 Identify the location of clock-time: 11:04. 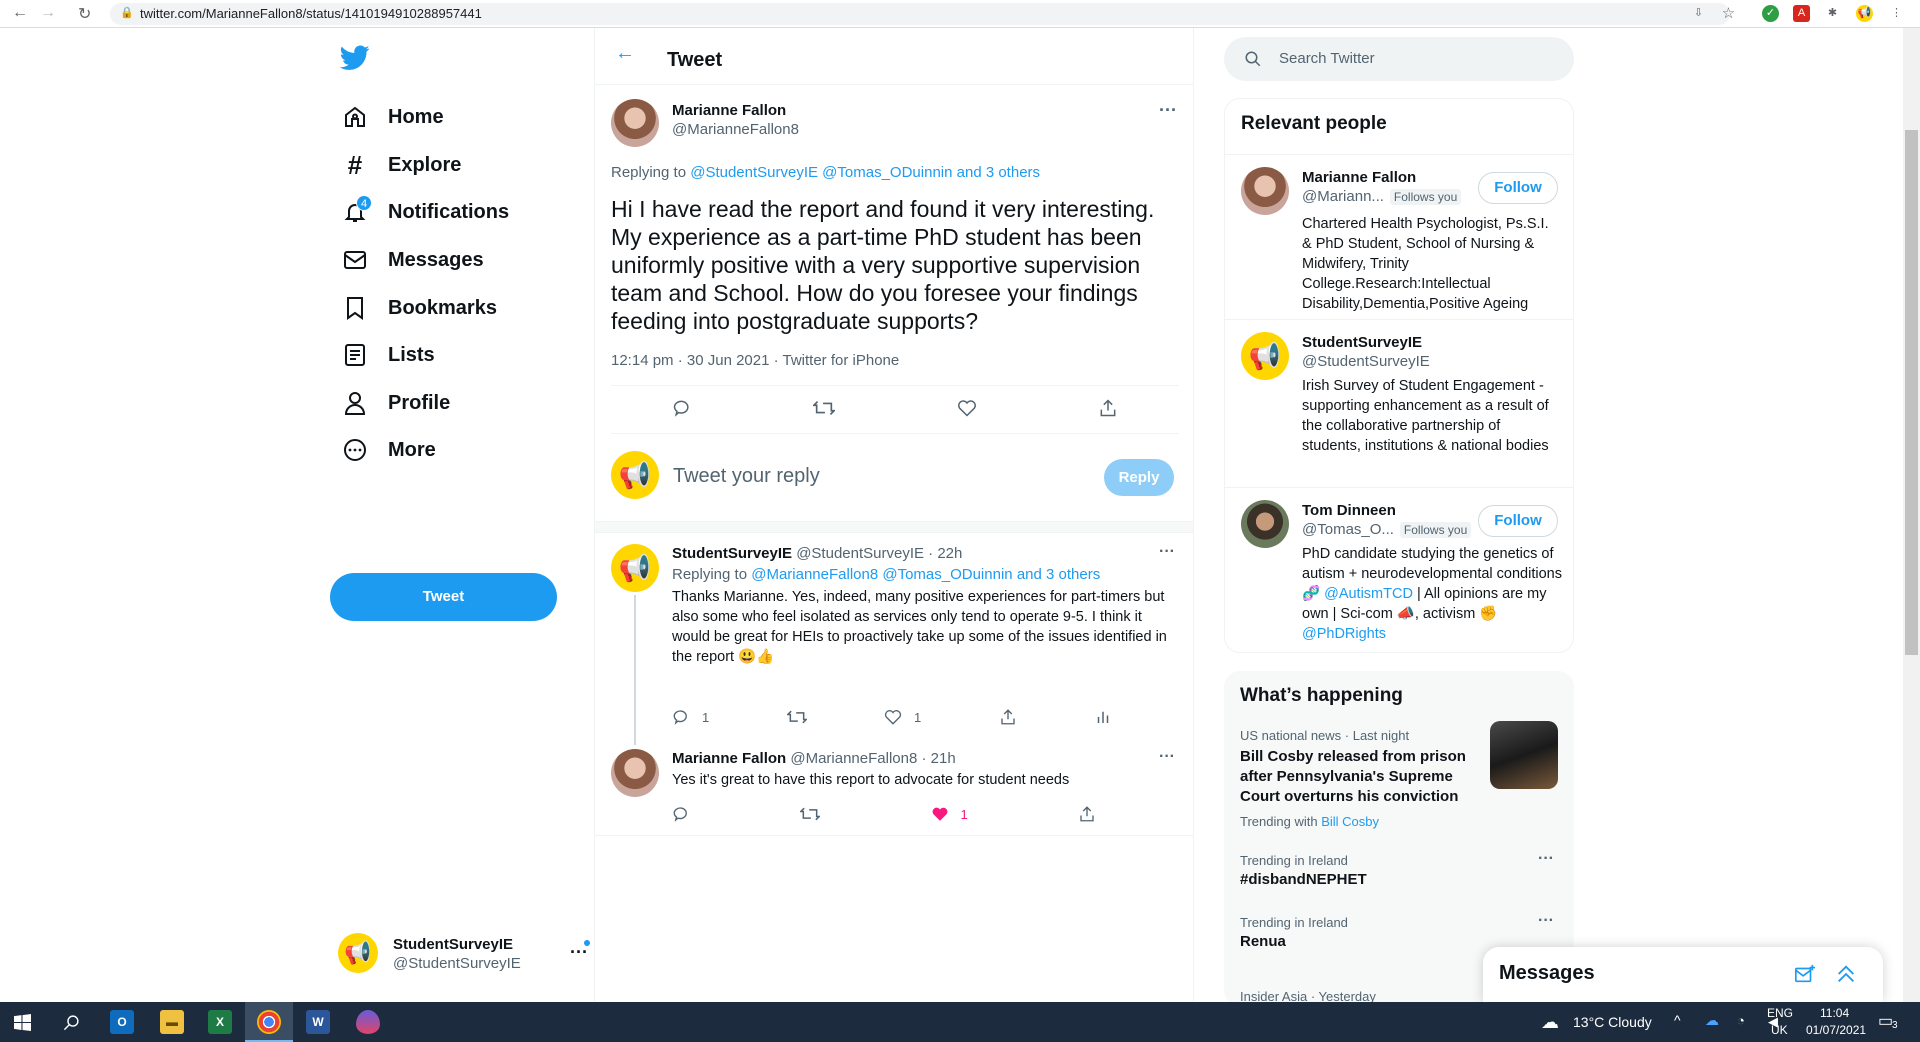
(1834, 1013).